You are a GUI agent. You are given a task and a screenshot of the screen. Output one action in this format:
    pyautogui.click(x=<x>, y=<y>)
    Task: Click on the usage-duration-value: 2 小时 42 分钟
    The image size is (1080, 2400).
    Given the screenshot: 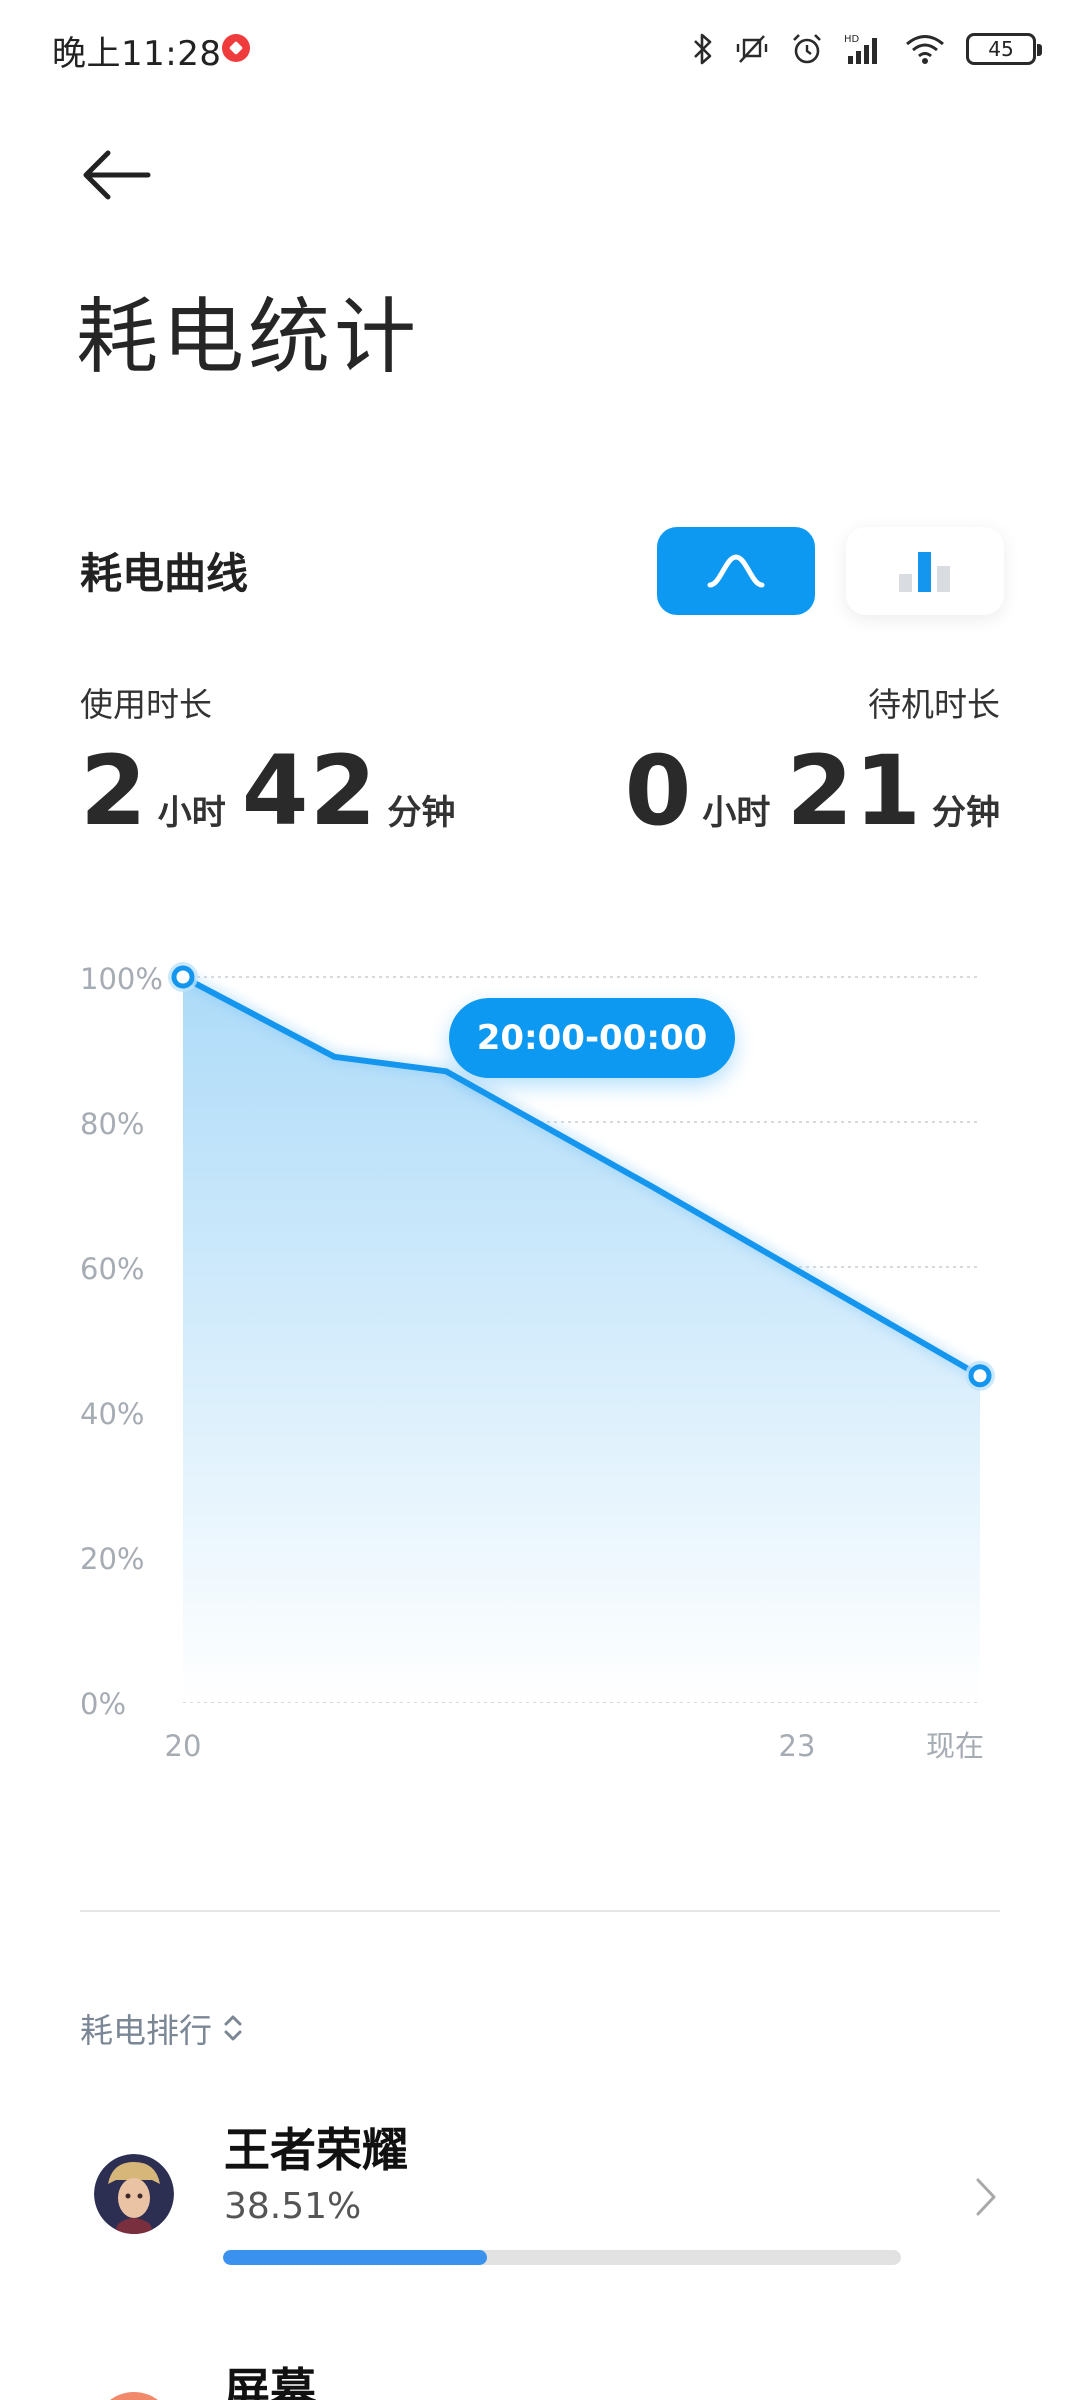 What is the action you would take?
    pyautogui.click(x=267, y=791)
    